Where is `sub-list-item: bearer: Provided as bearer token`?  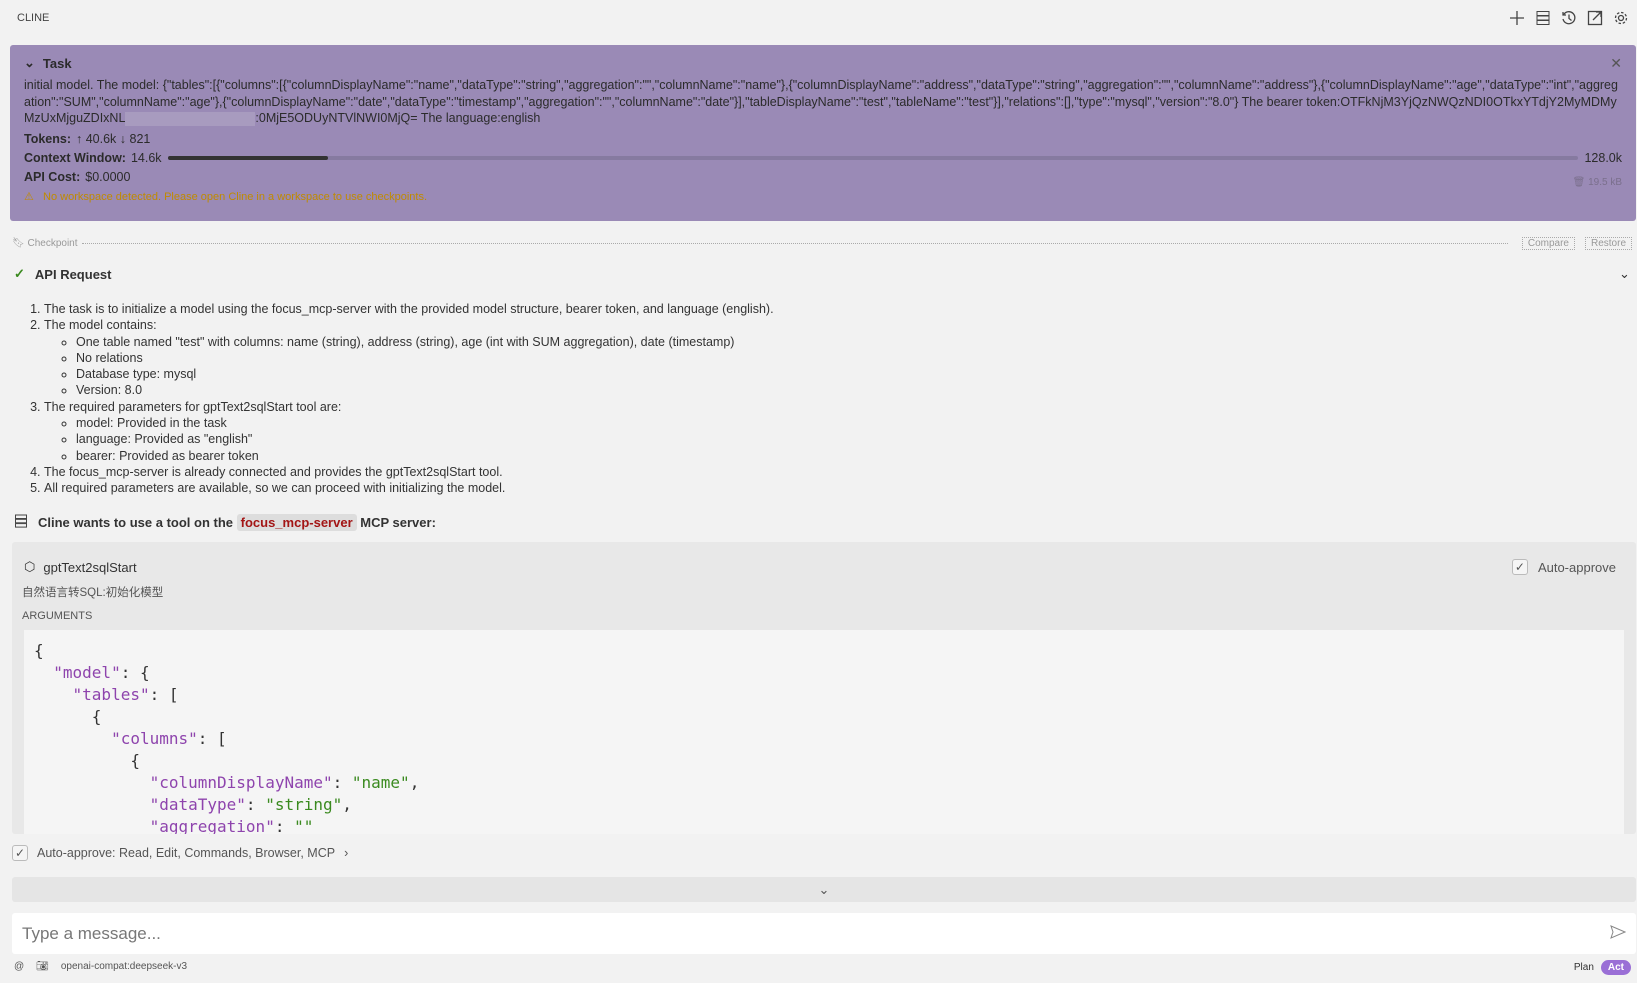
sub-list-item: bearer: Provided as bearer token is located at coordinates (425, 456).